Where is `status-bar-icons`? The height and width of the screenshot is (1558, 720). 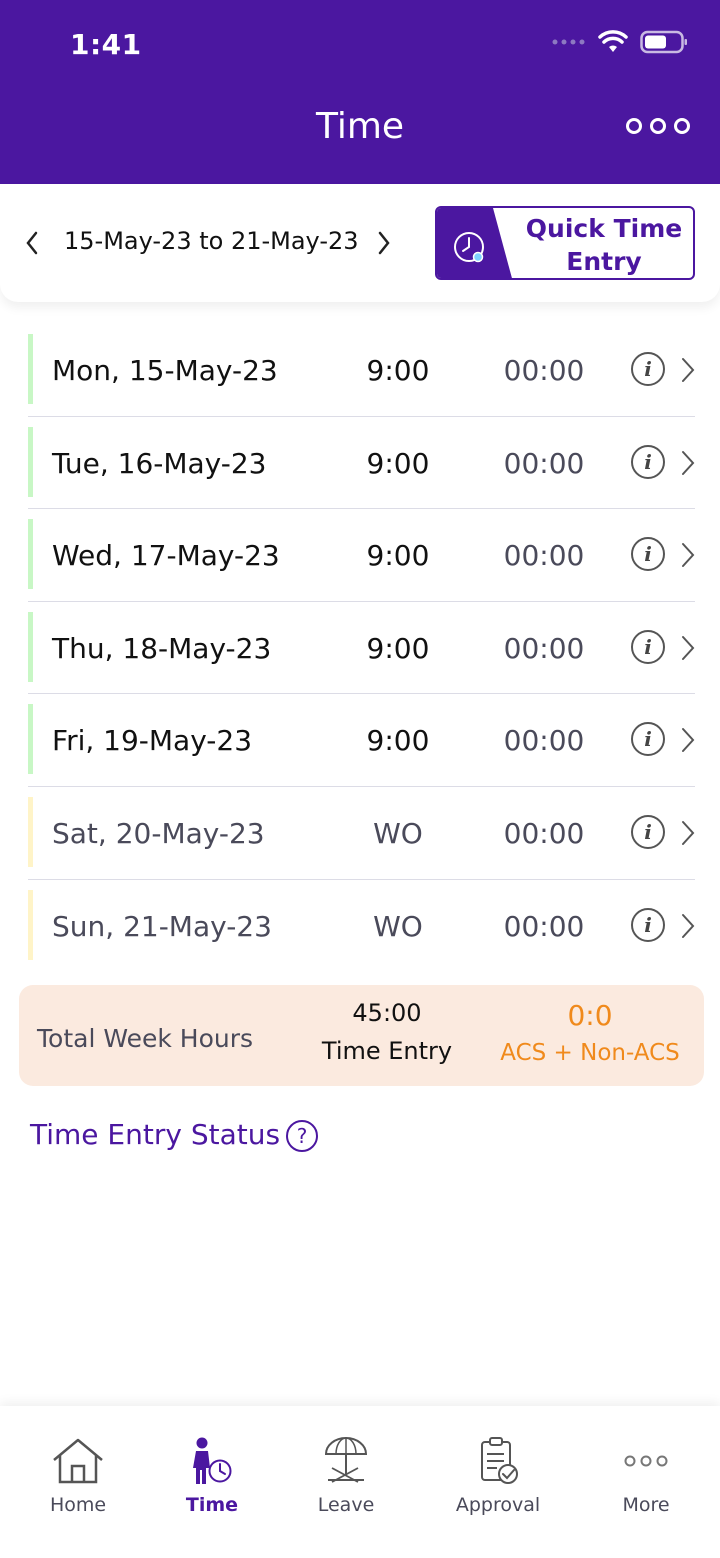
status-bar-icons is located at coordinates (620, 42).